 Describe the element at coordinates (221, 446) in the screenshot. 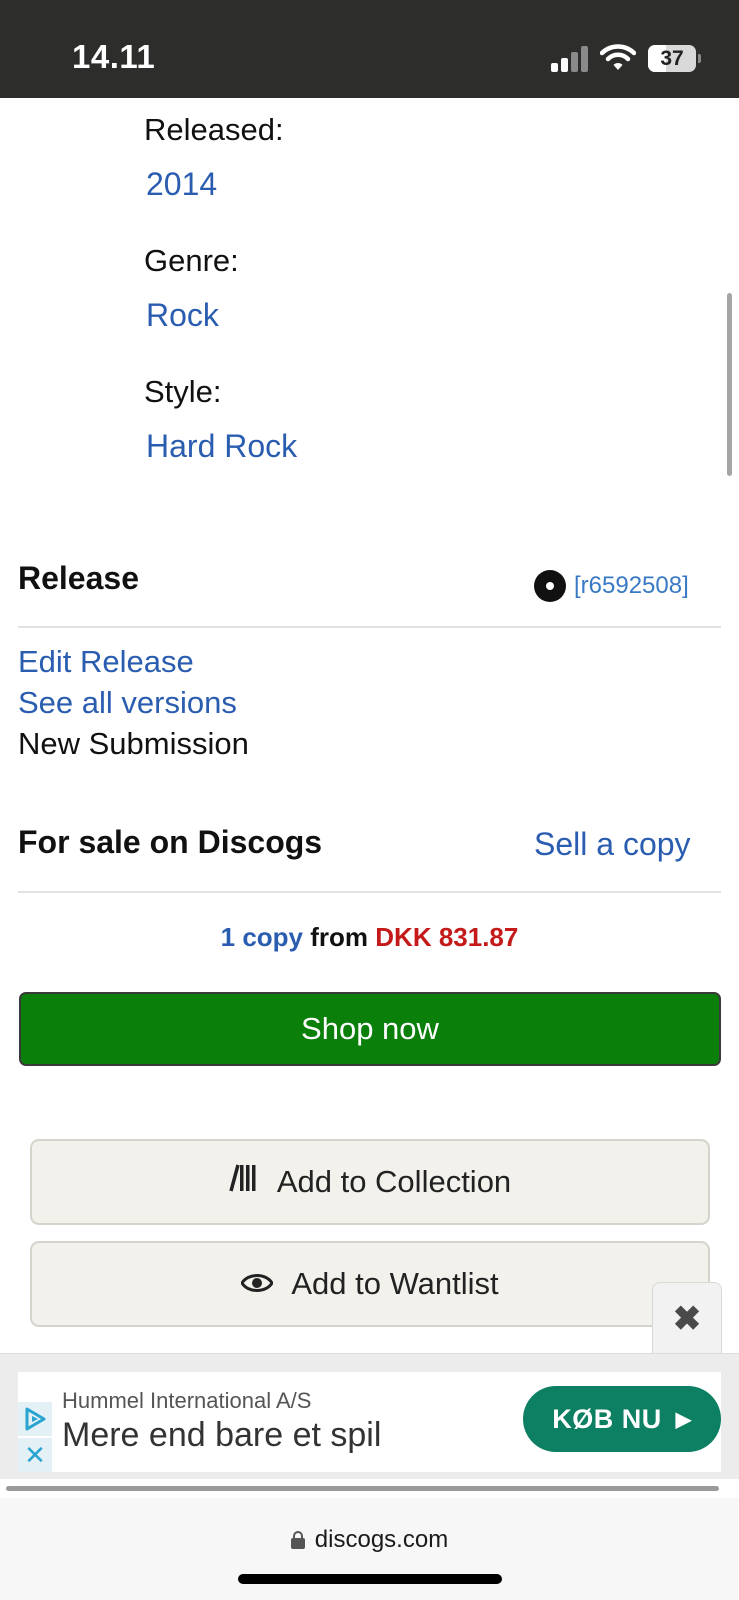

I see `style-link: Hard Rock` at that location.